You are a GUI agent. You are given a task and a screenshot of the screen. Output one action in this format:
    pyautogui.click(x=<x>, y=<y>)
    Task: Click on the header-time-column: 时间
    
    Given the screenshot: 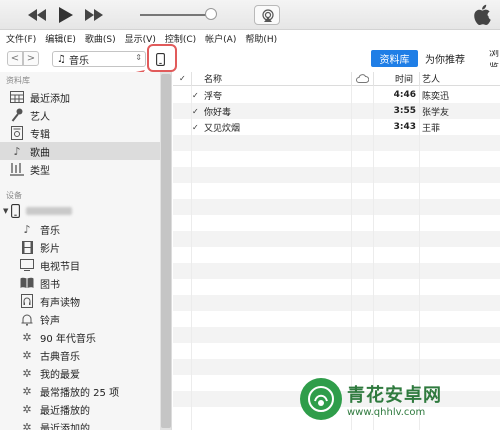 What is the action you would take?
    pyautogui.click(x=404, y=78)
    